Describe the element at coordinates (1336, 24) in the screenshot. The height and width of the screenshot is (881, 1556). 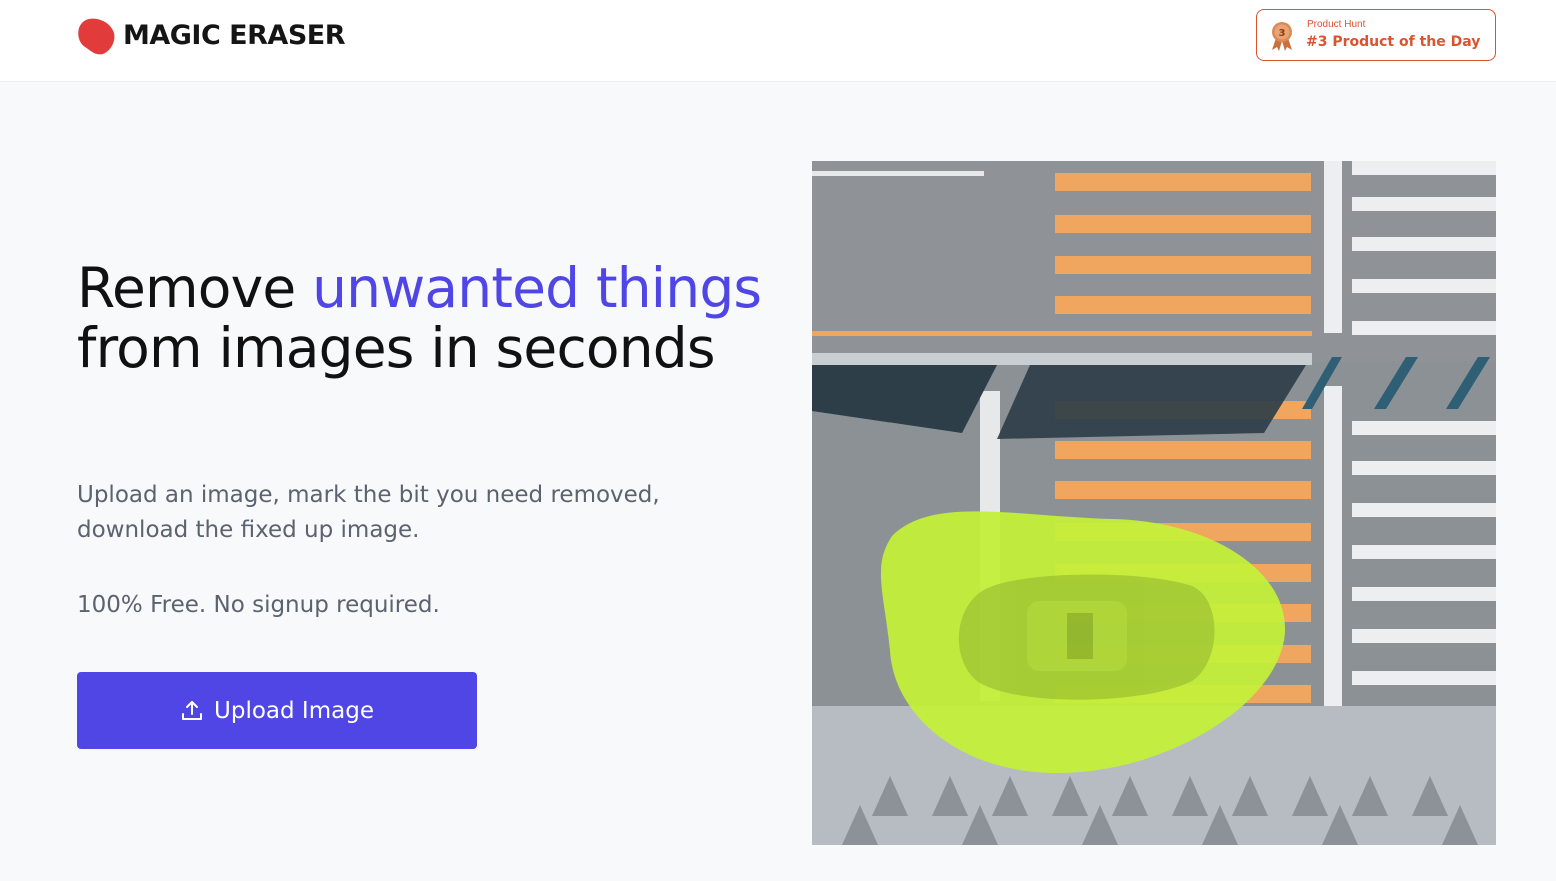
I see `badge-small-label: Product Hunt` at that location.